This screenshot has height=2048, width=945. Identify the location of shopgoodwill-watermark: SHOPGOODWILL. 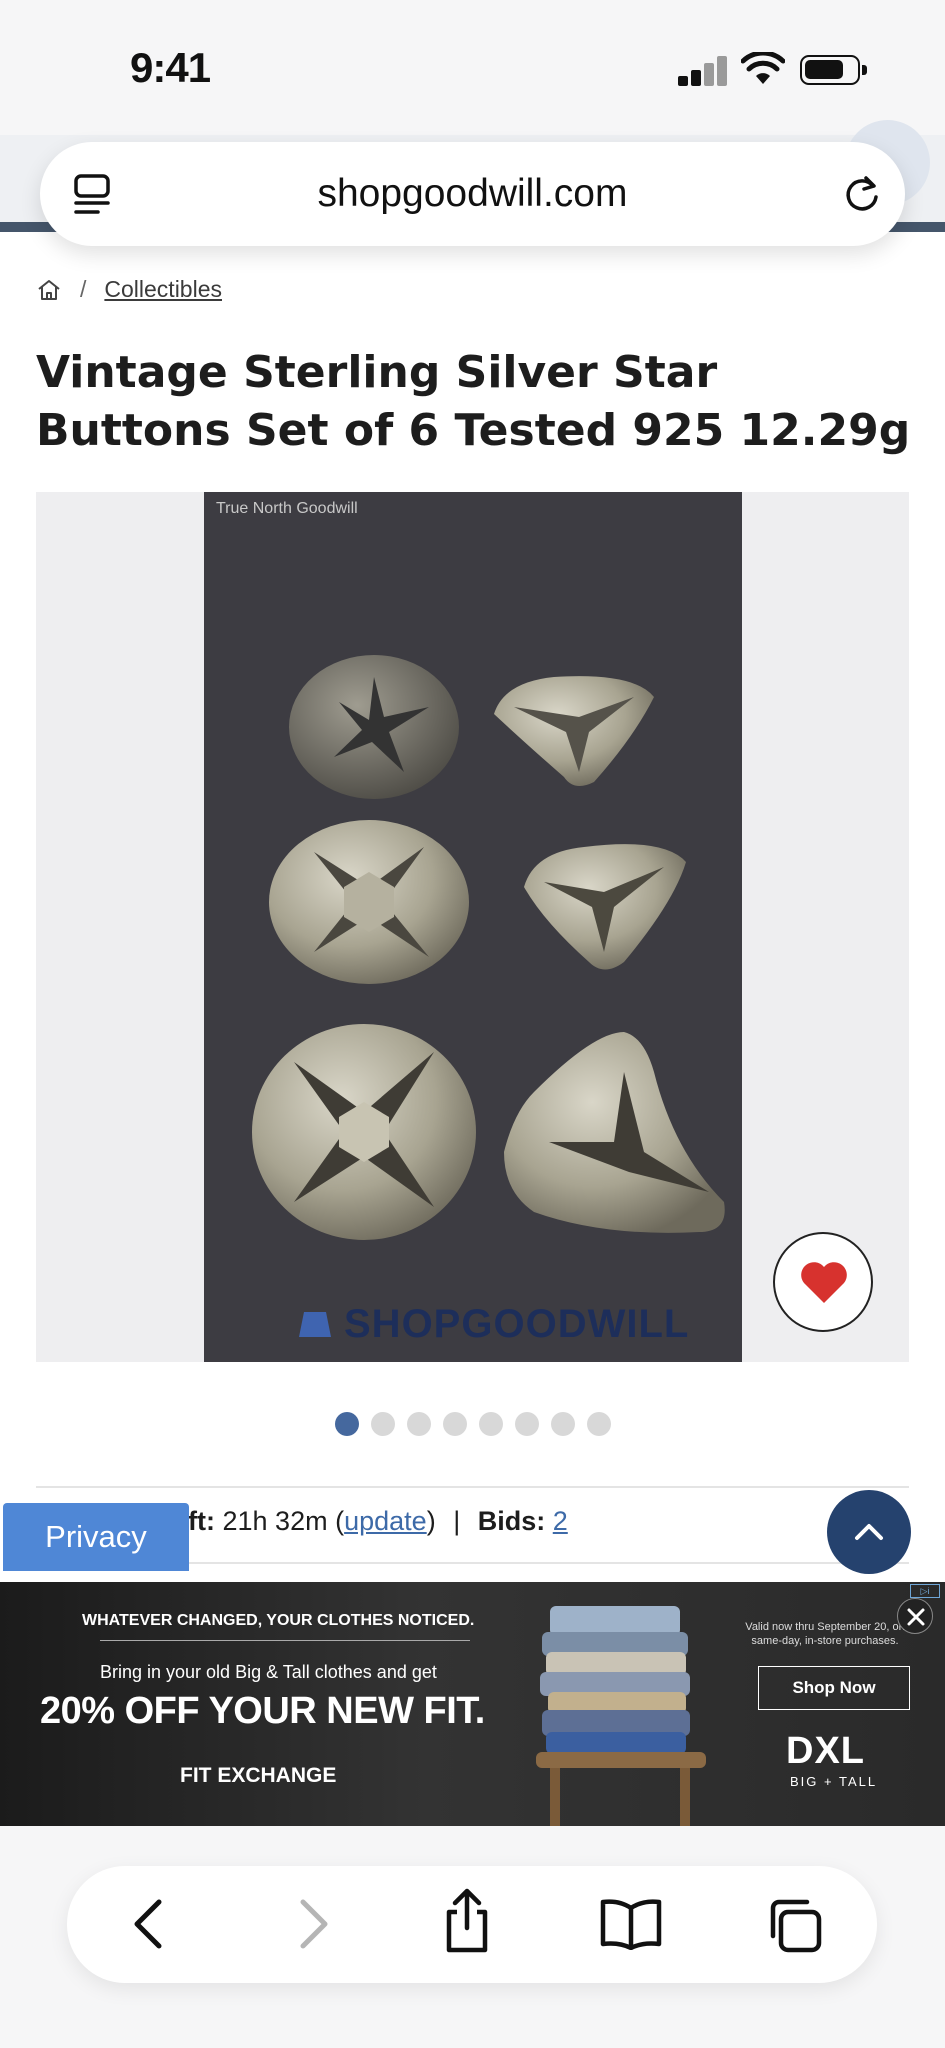
(517, 1324).